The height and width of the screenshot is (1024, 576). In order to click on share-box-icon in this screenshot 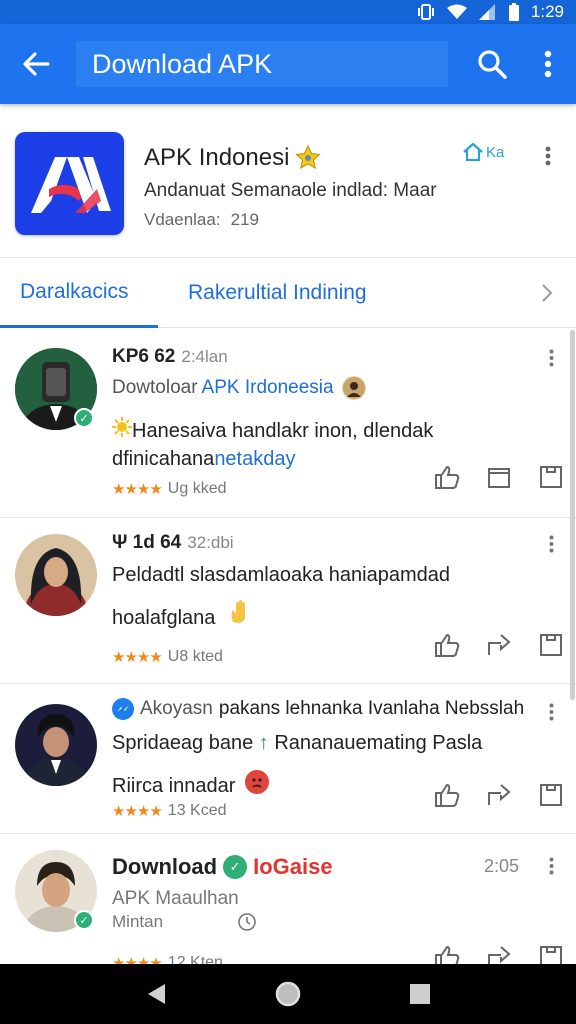, I will do `click(499, 478)`.